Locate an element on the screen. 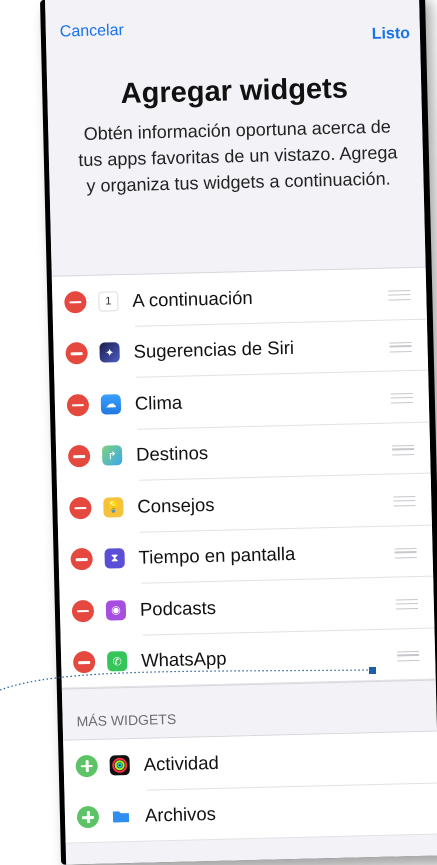 This screenshot has height=865, width=437. whatsapp-icon: ✆ is located at coordinates (117, 661).